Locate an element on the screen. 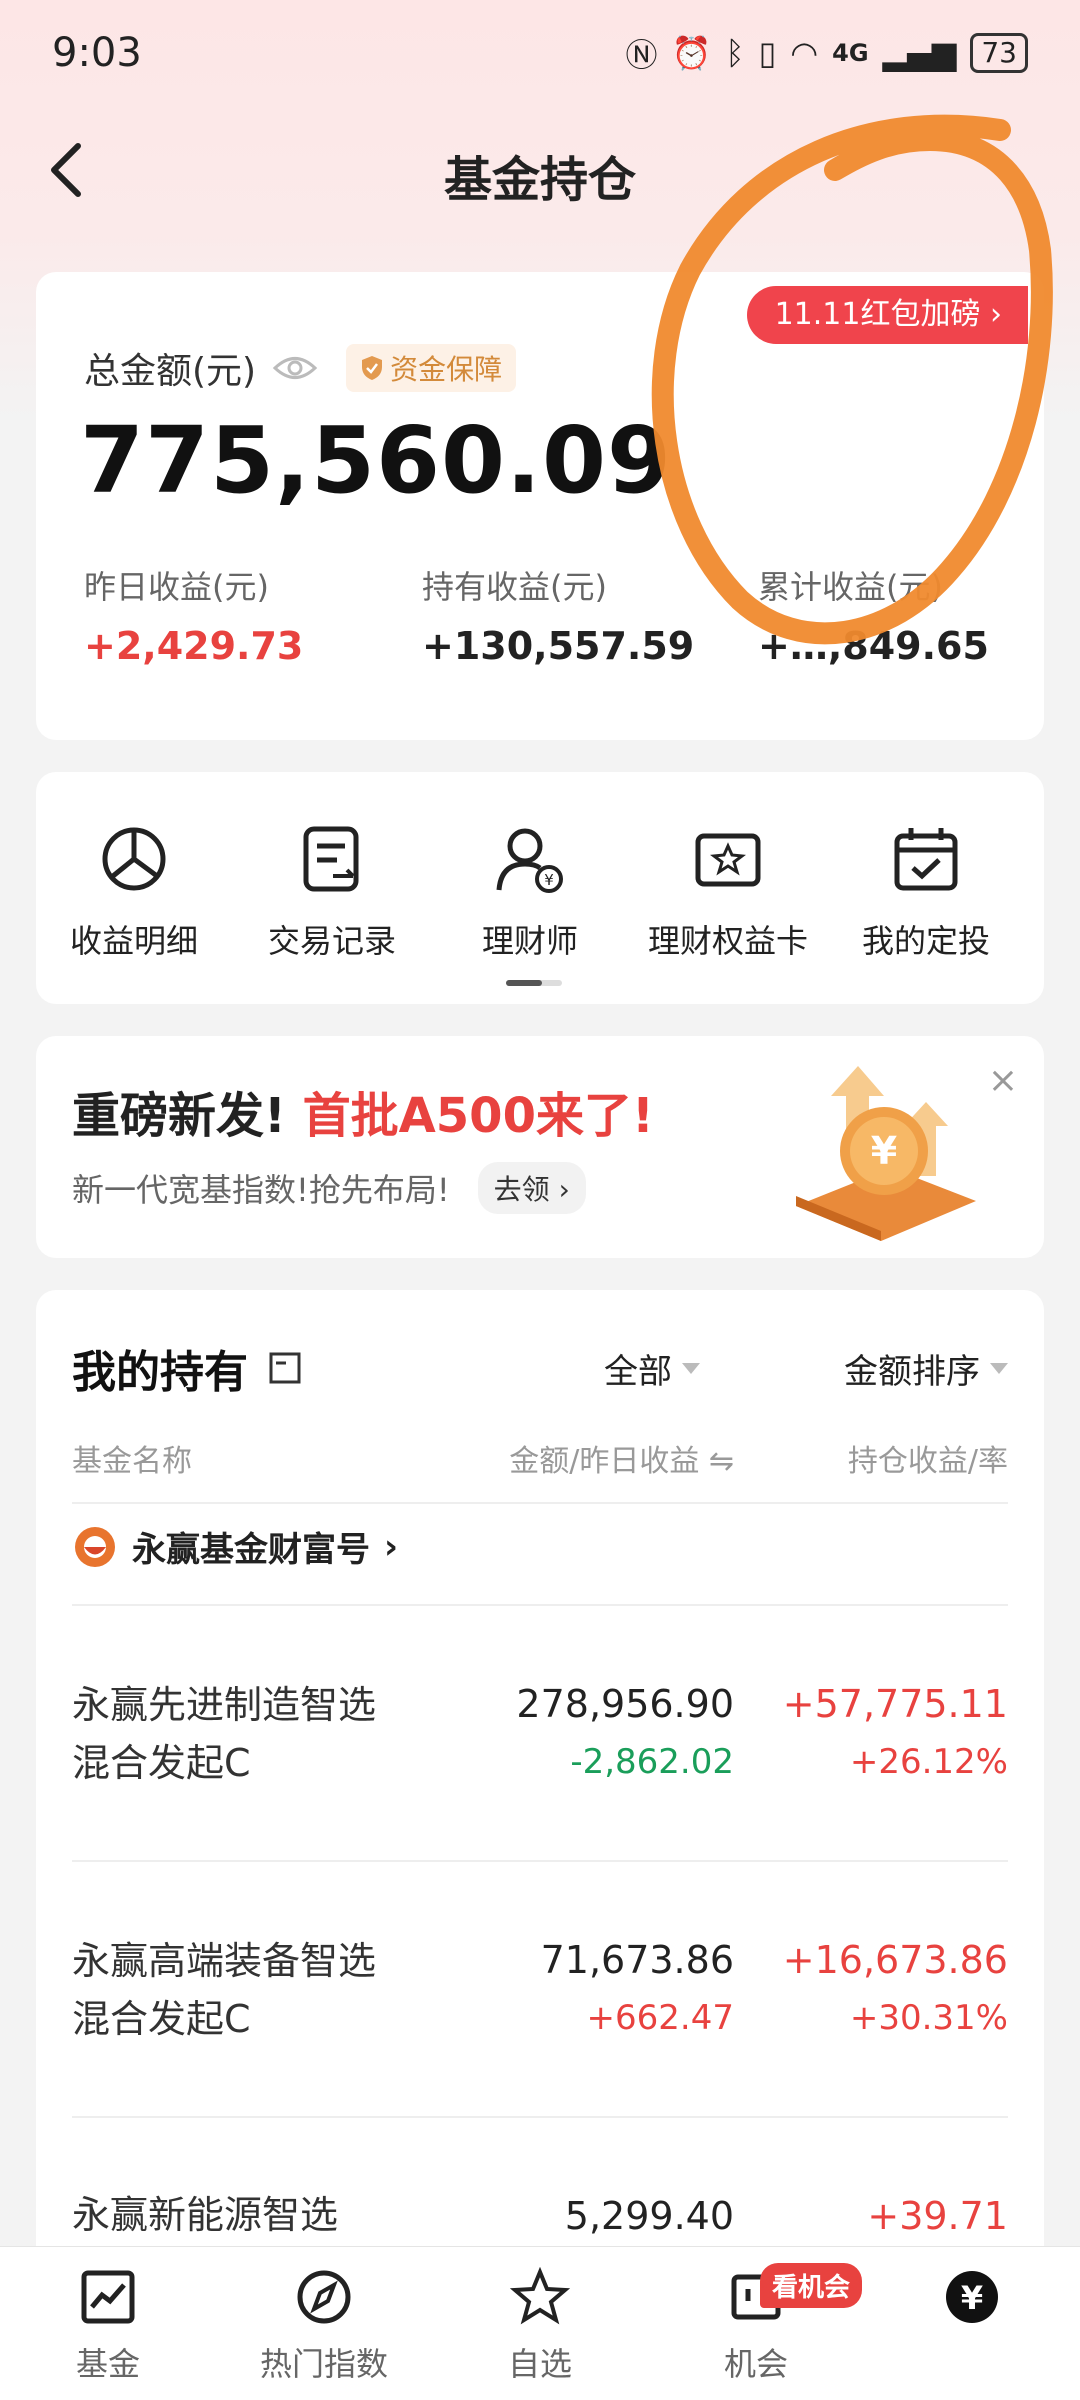 The image size is (1080, 2400). status-time: 9:03 is located at coordinates (97, 53).